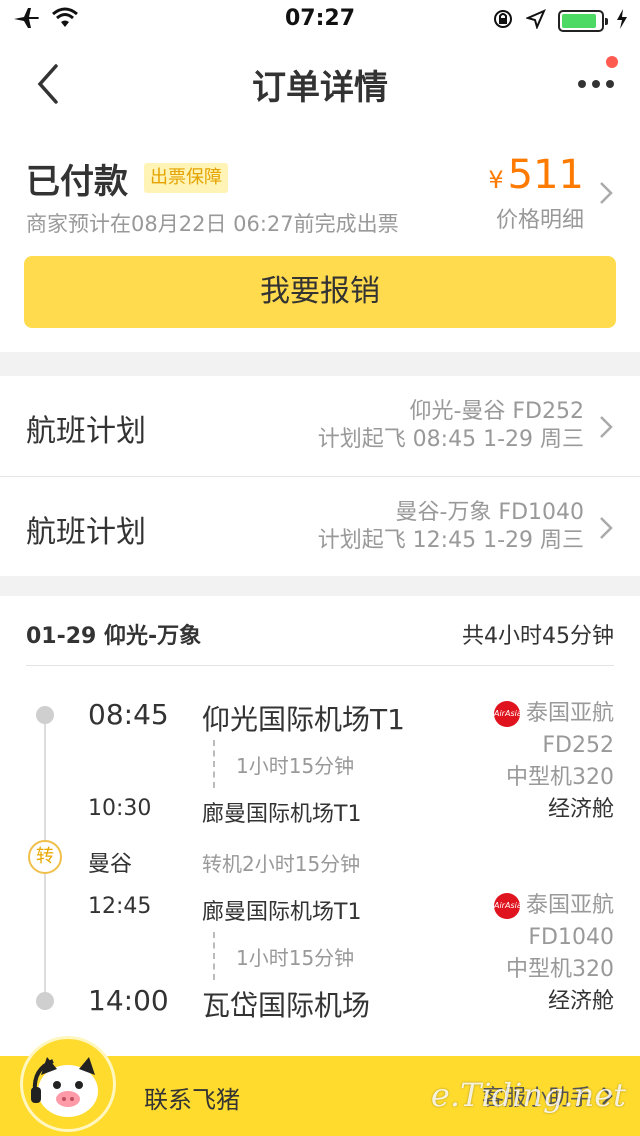 The image size is (640, 1136). What do you see at coordinates (186, 178) in the screenshot?
I see `ticket-guarantee-badge: 出票保障` at bounding box center [186, 178].